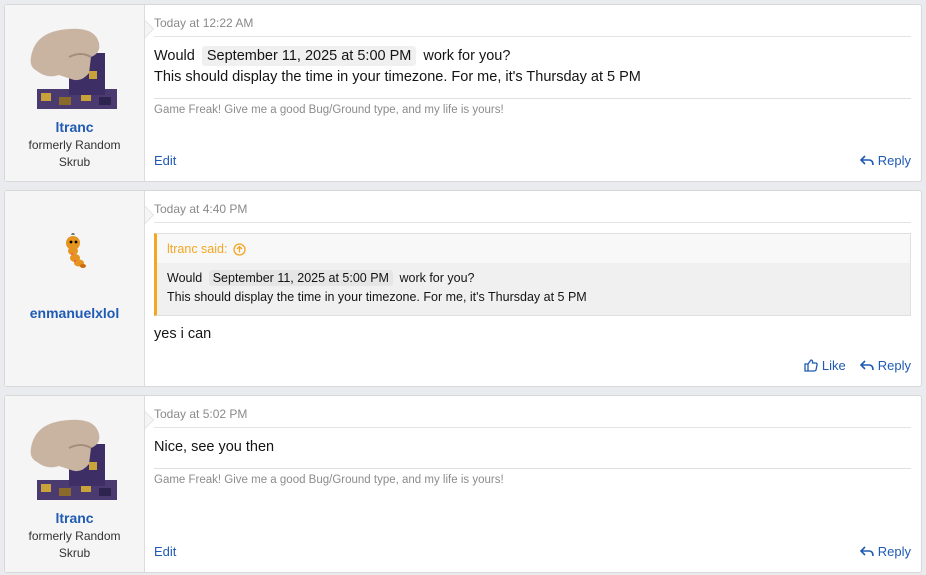 Image resolution: width=926 pixels, height=575 pixels. What do you see at coordinates (532, 412) in the screenshot?
I see `post-timestamp: Today at 5:02 PM` at bounding box center [532, 412].